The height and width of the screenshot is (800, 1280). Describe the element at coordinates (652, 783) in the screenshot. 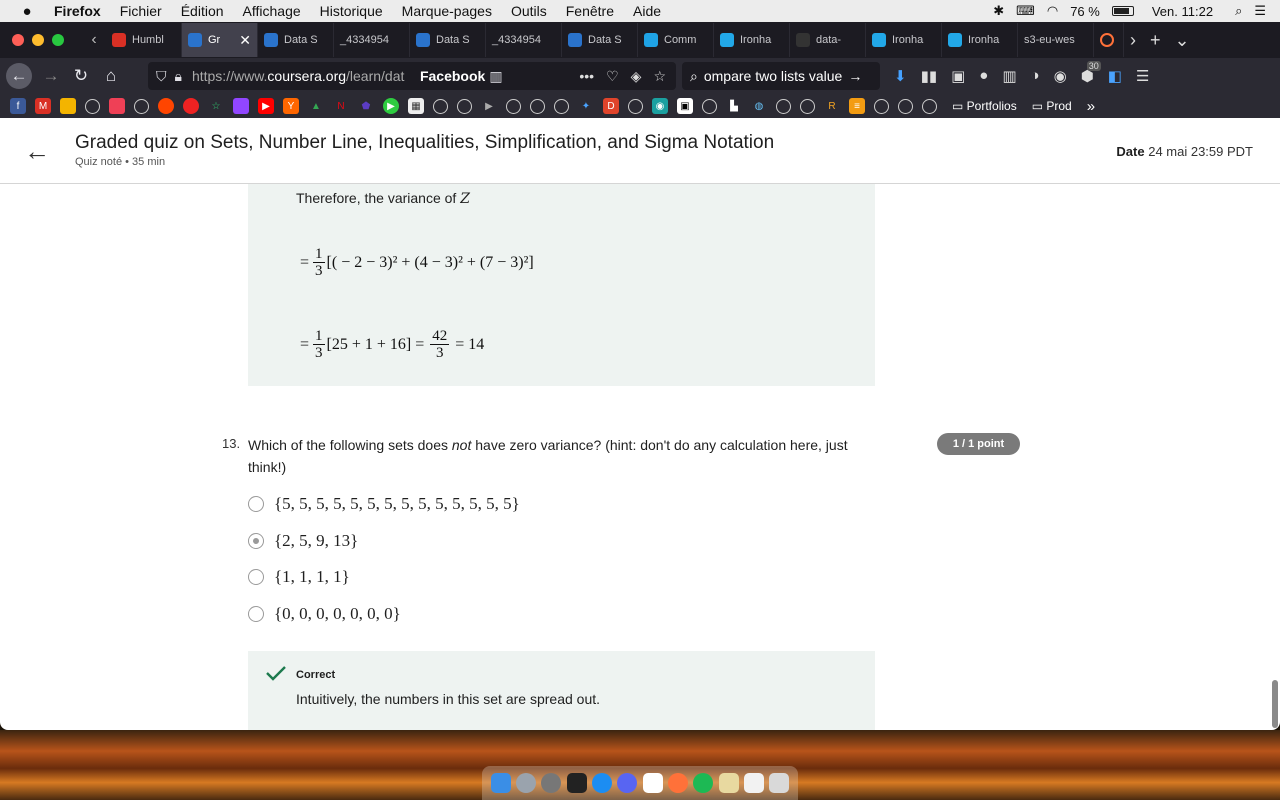

I see `slack-icon` at that location.